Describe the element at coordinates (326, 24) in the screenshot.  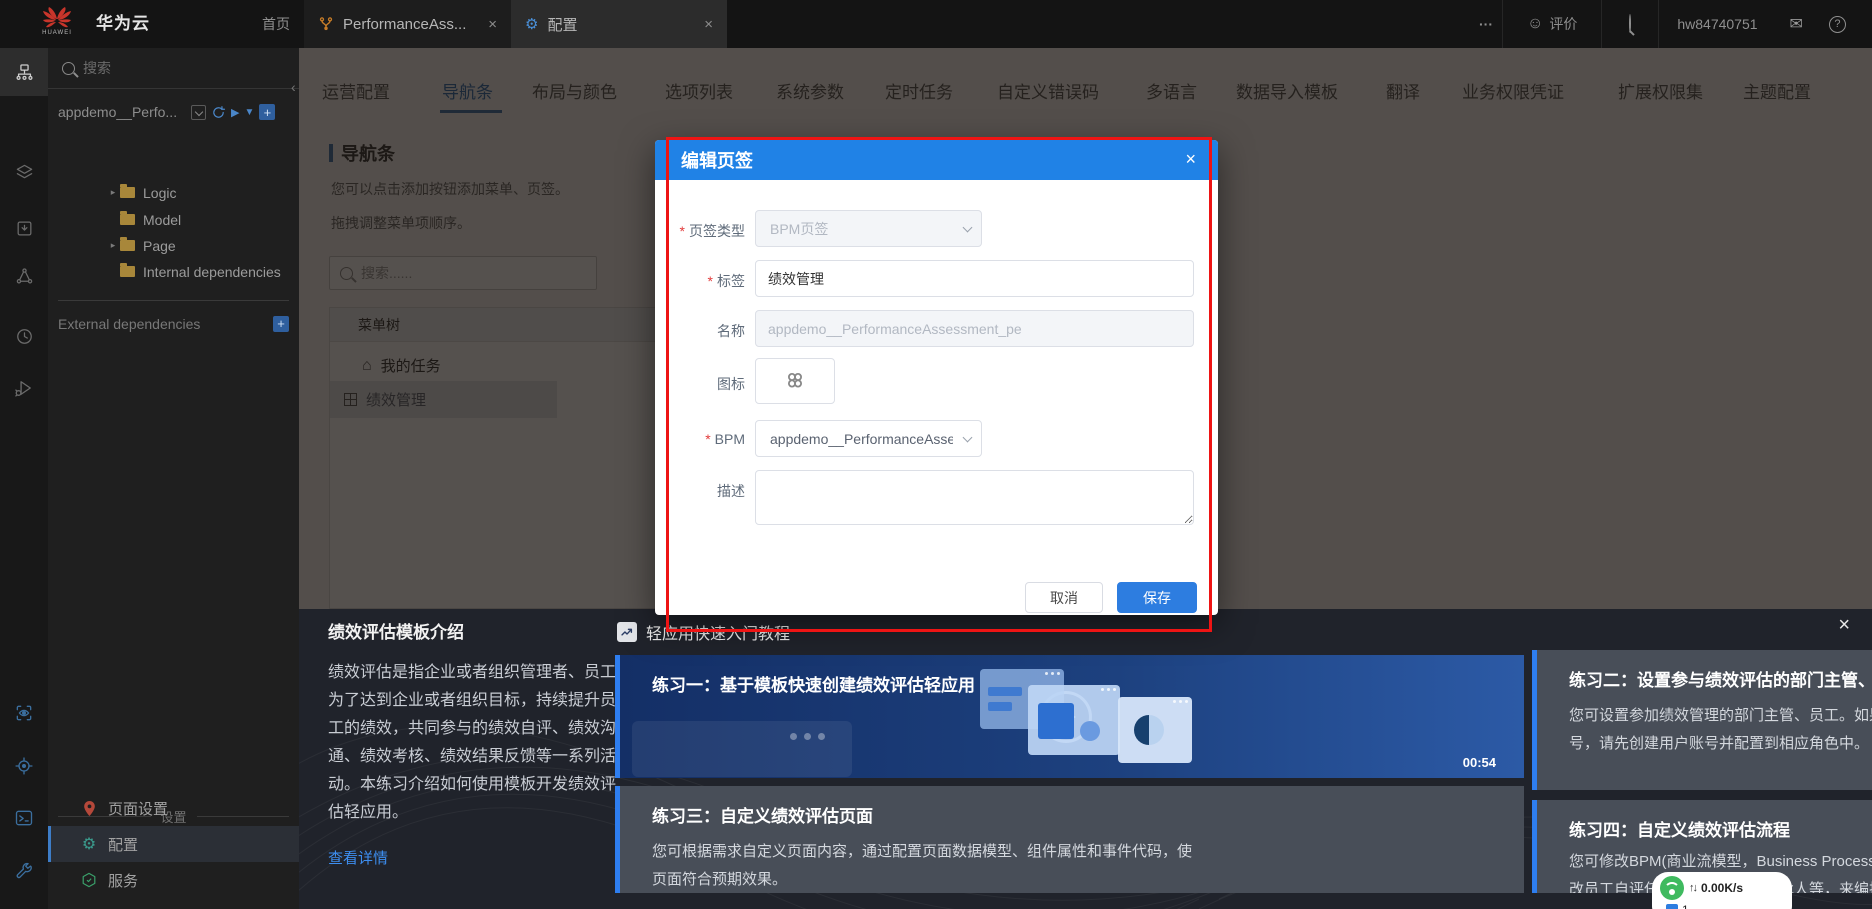
I see `branch-icon` at that location.